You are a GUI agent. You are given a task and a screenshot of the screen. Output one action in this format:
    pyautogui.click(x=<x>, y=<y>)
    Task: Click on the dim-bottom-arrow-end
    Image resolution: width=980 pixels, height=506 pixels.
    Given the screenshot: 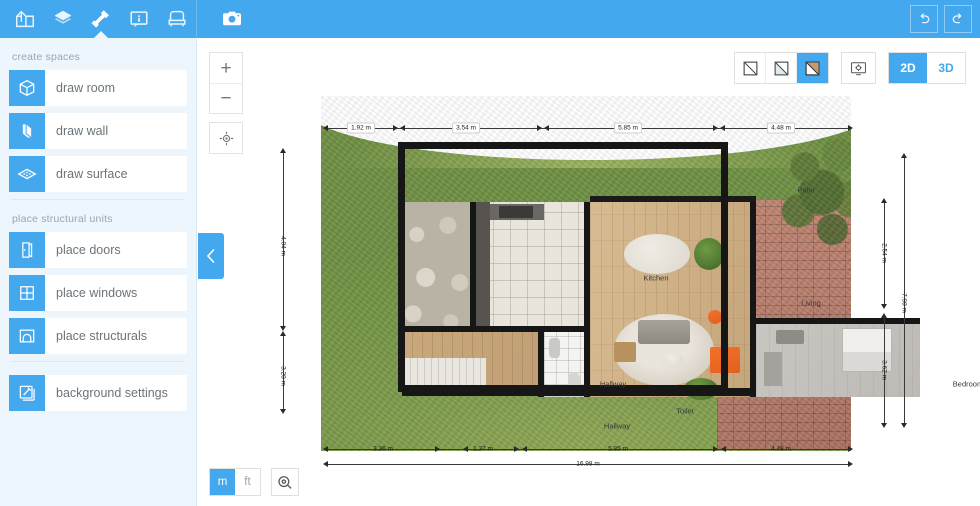 What is the action you would take?
    pyautogui.click(x=850, y=449)
    